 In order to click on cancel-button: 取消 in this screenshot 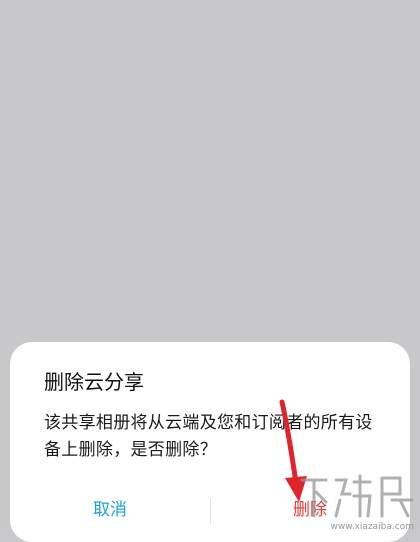, I will do `click(110, 510)`.